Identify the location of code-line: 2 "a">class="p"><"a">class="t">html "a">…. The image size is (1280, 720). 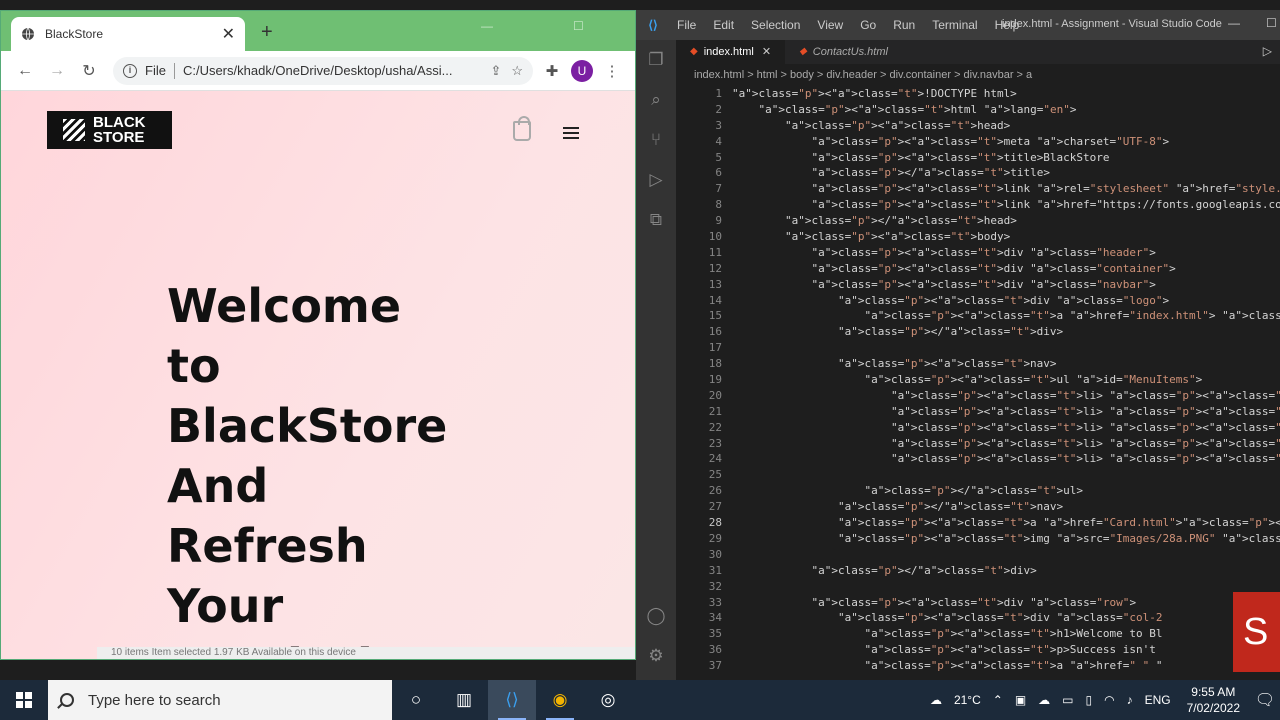
(978, 110).